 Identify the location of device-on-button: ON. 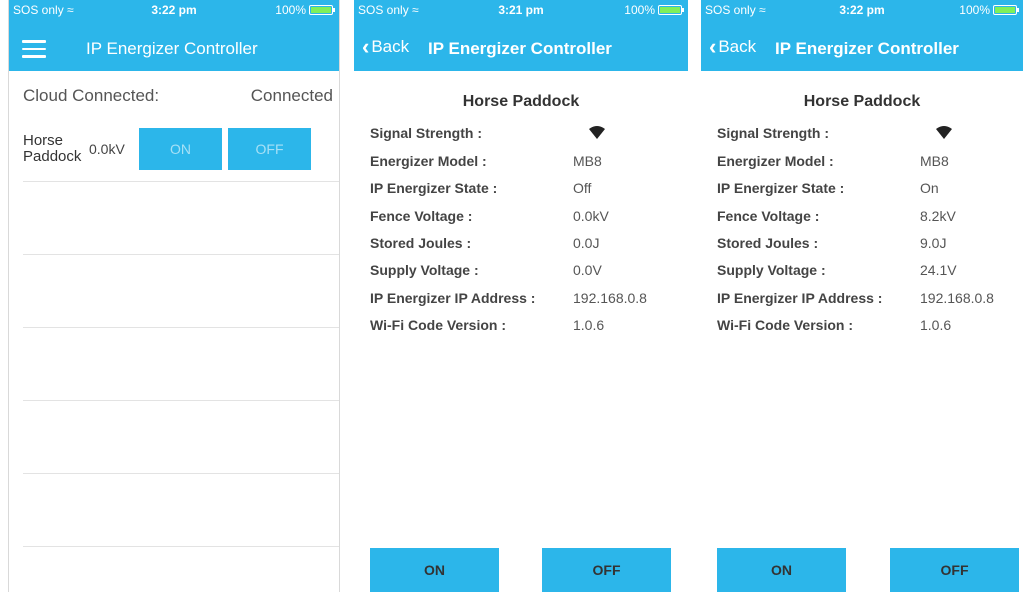
(180, 149).